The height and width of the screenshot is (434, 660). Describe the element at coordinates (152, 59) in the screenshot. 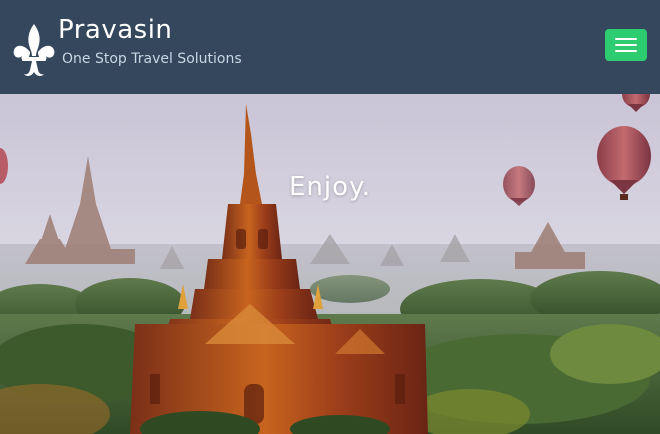

I see `brand-tagline: One Stop Travel Solutions` at that location.